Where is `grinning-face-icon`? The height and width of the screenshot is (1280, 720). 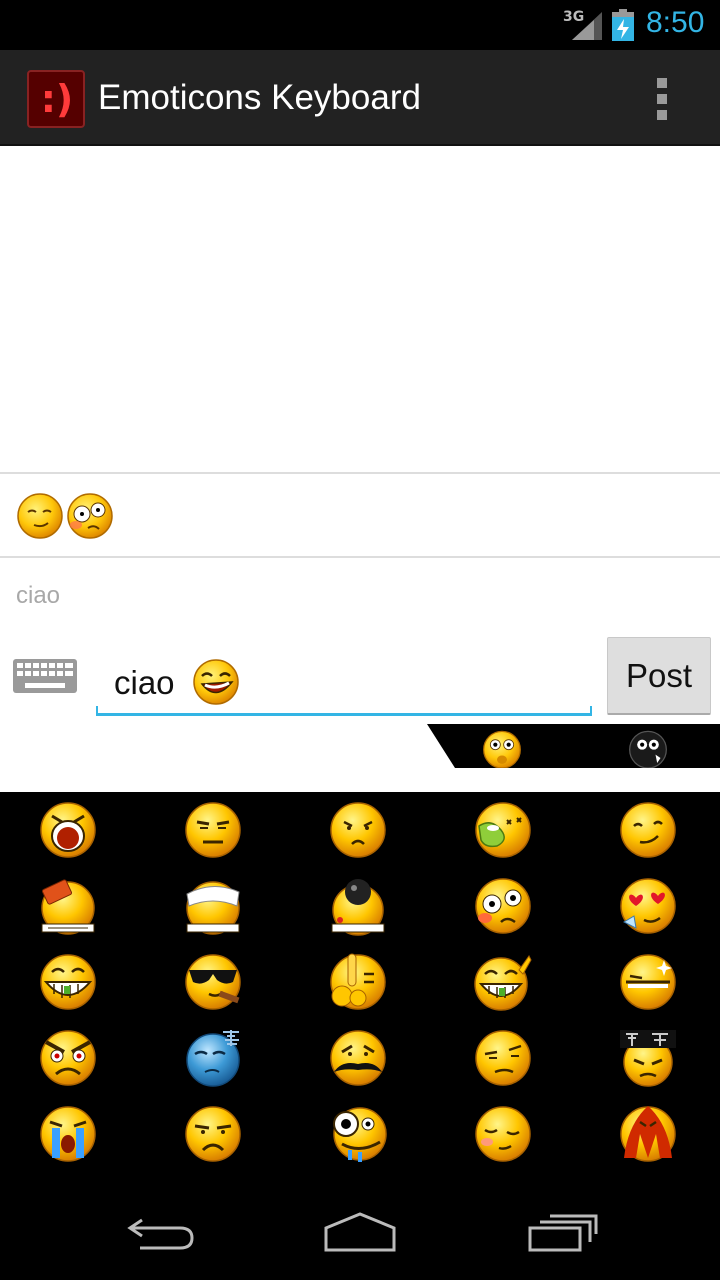
grinning-face-icon is located at coordinates (68, 982).